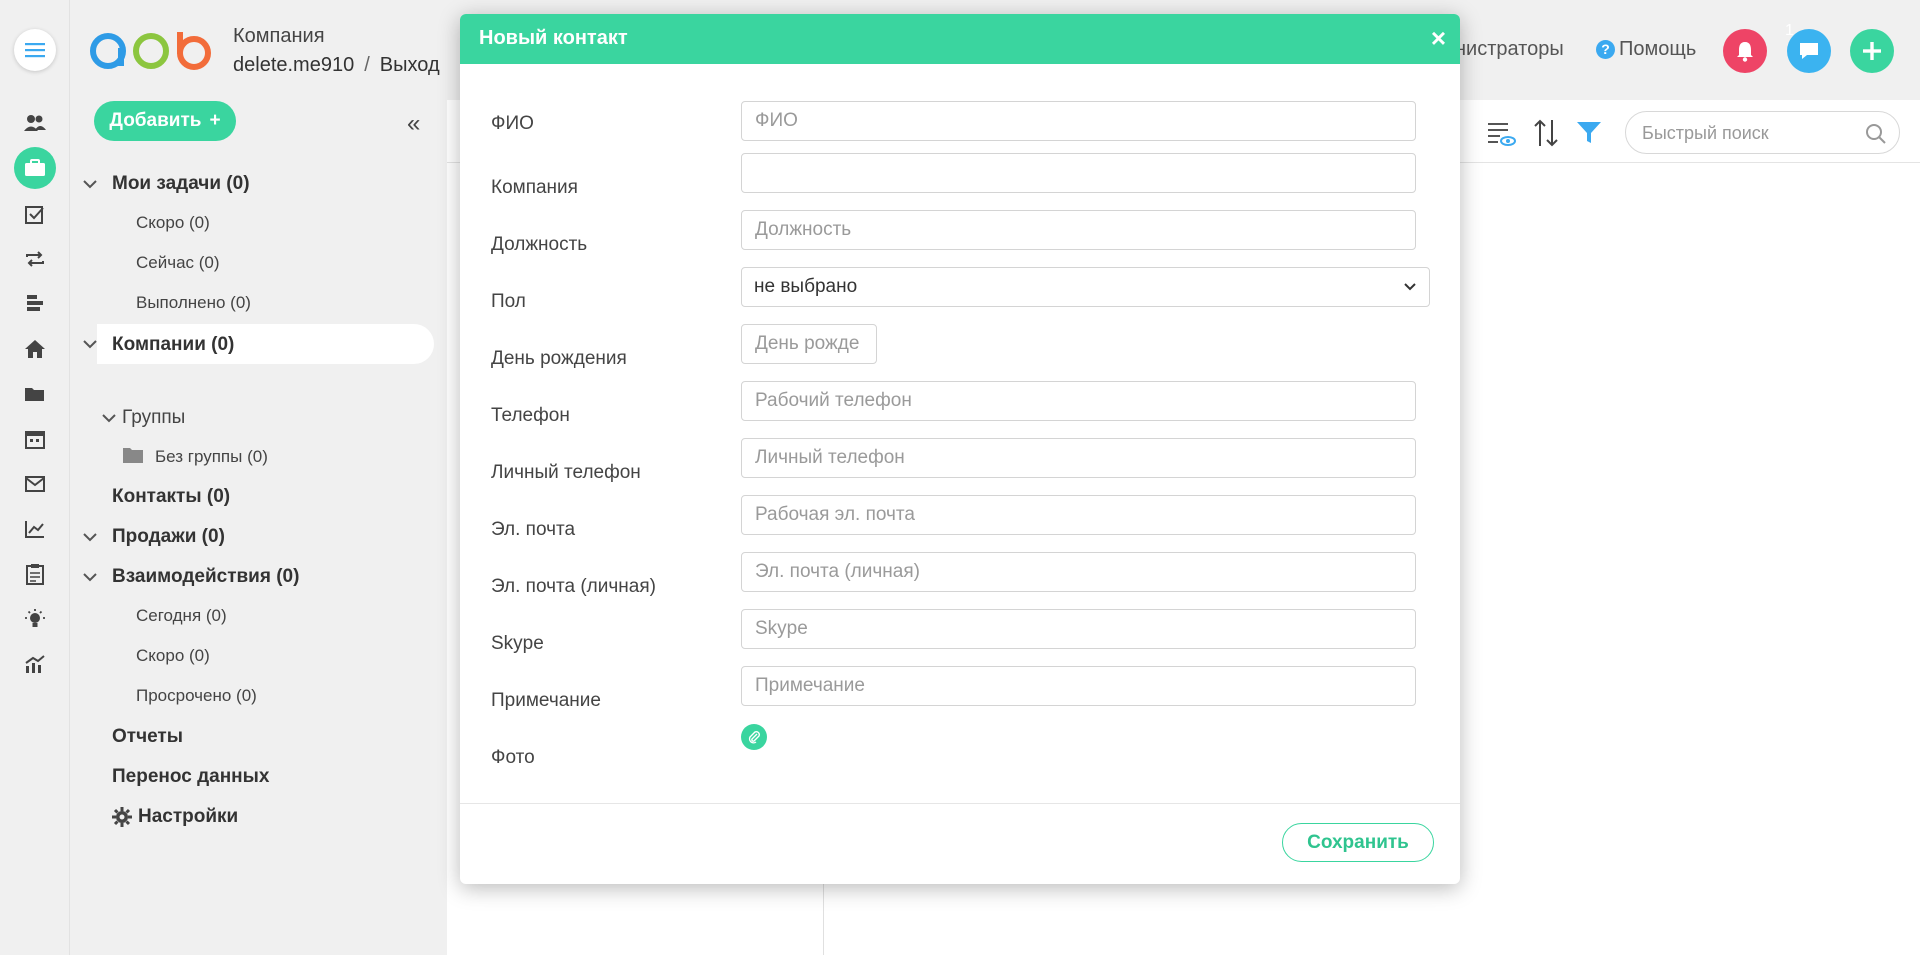 The width and height of the screenshot is (1920, 955). What do you see at coordinates (168, 537) in the screenshot?
I see `tree-sales: Продажи (0)` at bounding box center [168, 537].